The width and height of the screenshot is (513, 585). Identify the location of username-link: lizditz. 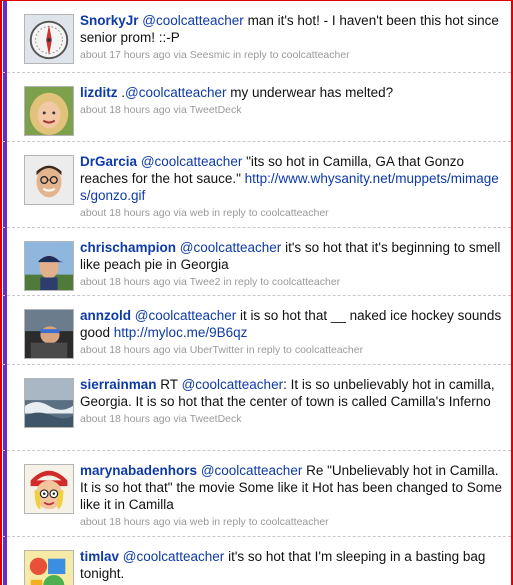
(99, 92).